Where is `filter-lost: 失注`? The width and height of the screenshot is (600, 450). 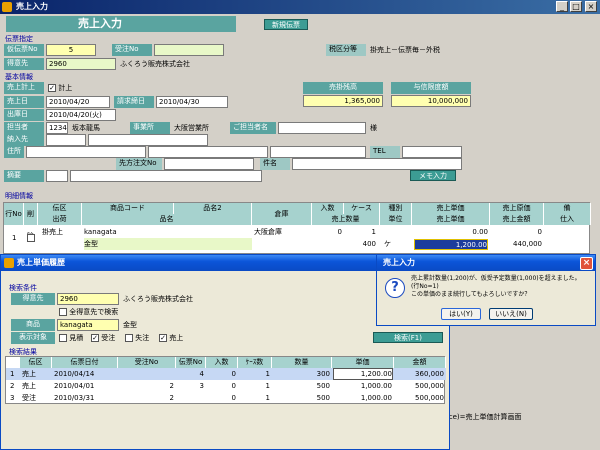
filter-lost: 失注 is located at coordinates (137, 338).